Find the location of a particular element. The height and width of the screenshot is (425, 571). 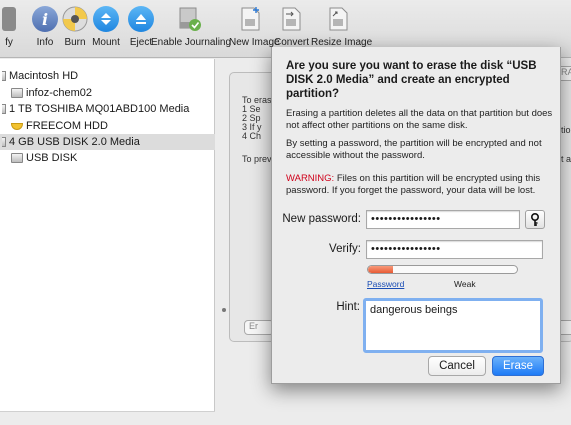

new-image-icon is located at coordinates (250, 19).